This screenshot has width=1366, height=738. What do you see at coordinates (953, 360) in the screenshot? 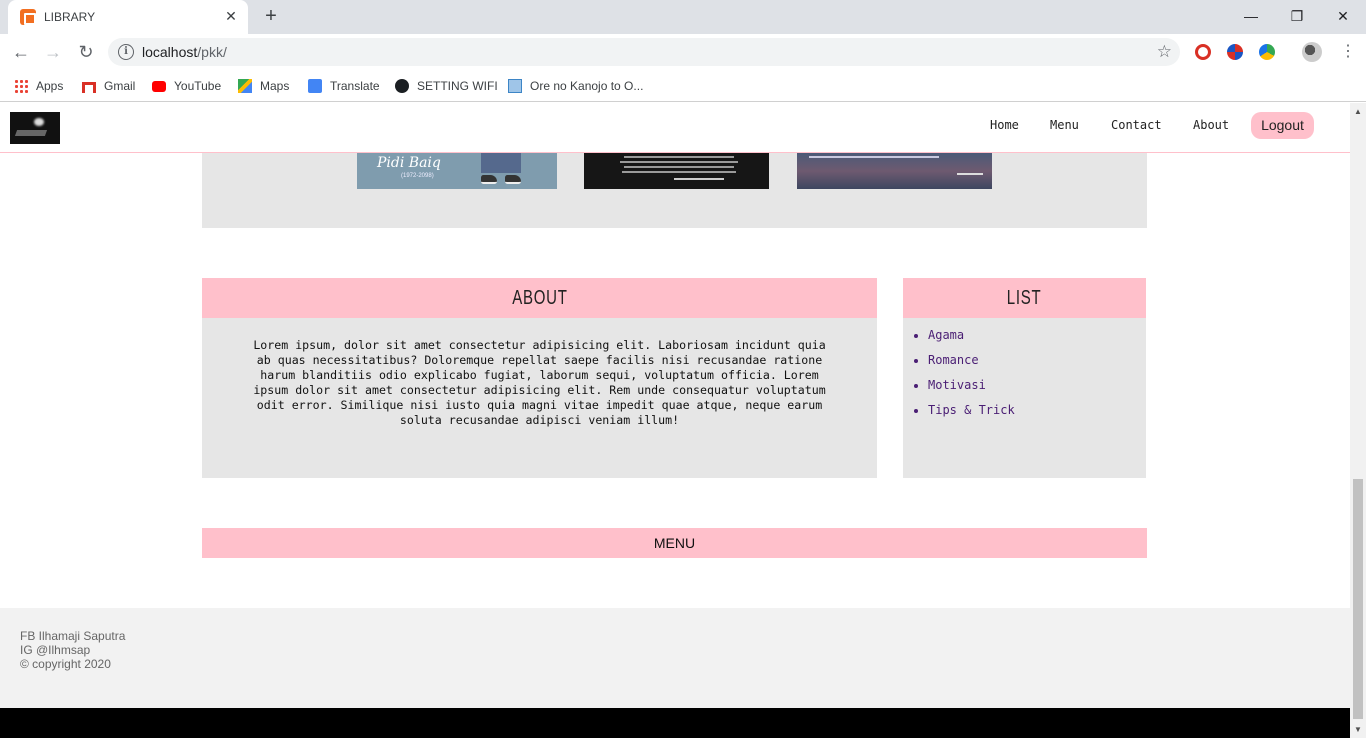
I see `category-link: Romance` at bounding box center [953, 360].